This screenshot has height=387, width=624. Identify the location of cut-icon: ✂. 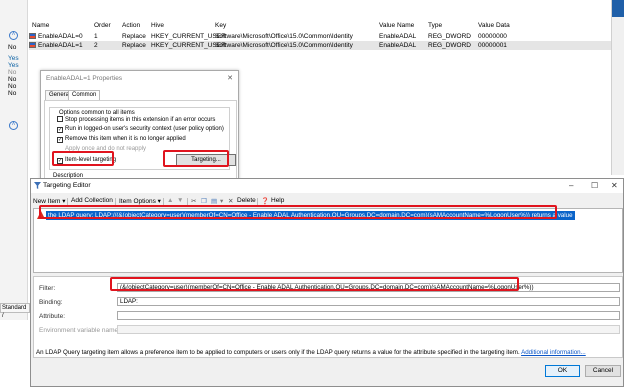
(193, 201).